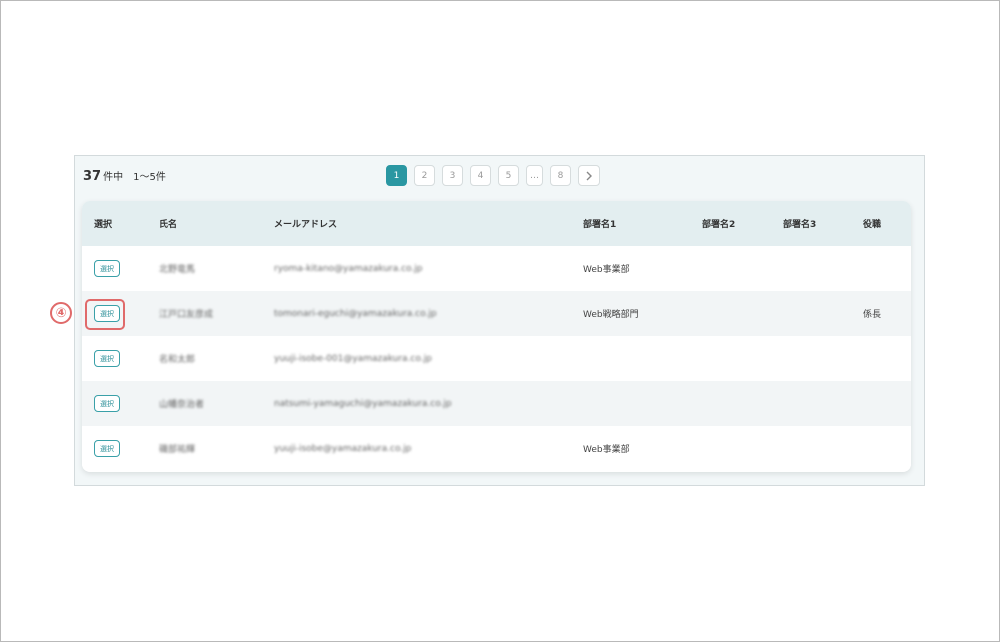 The image size is (1000, 642). What do you see at coordinates (424, 175) in the screenshot?
I see `page-button-2: 2` at bounding box center [424, 175].